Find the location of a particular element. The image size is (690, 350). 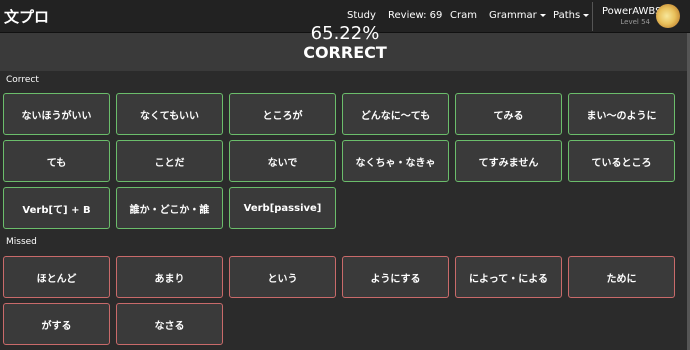

result-header: 65.22% CORRECT is located at coordinates (345, 47).